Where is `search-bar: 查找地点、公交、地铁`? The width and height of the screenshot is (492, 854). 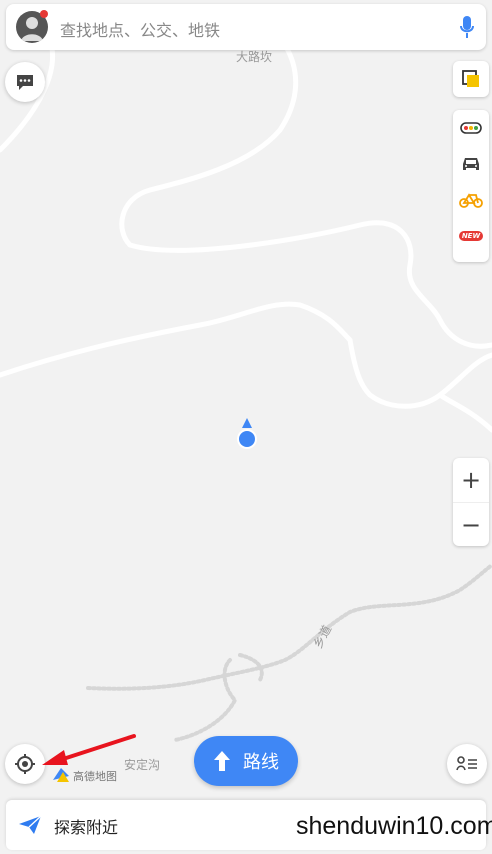 search-bar: 查找地点、公交、地铁 is located at coordinates (246, 27).